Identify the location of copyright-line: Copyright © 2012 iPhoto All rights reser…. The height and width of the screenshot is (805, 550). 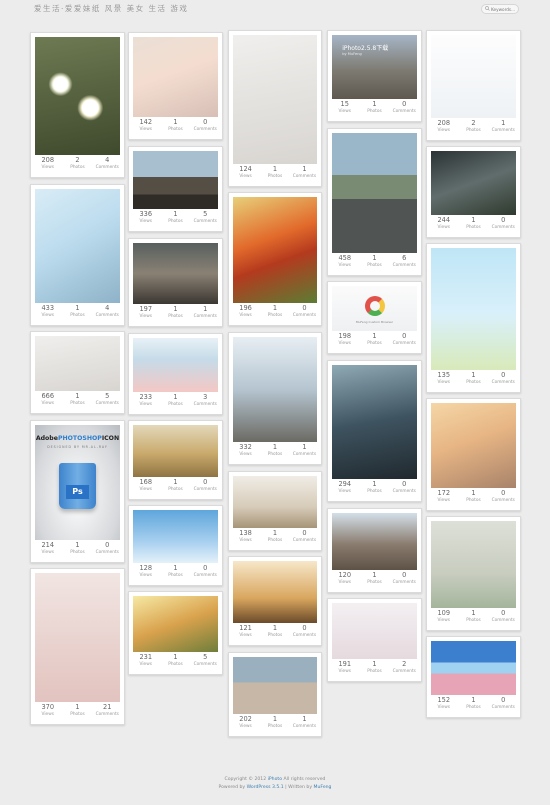
(275, 779).